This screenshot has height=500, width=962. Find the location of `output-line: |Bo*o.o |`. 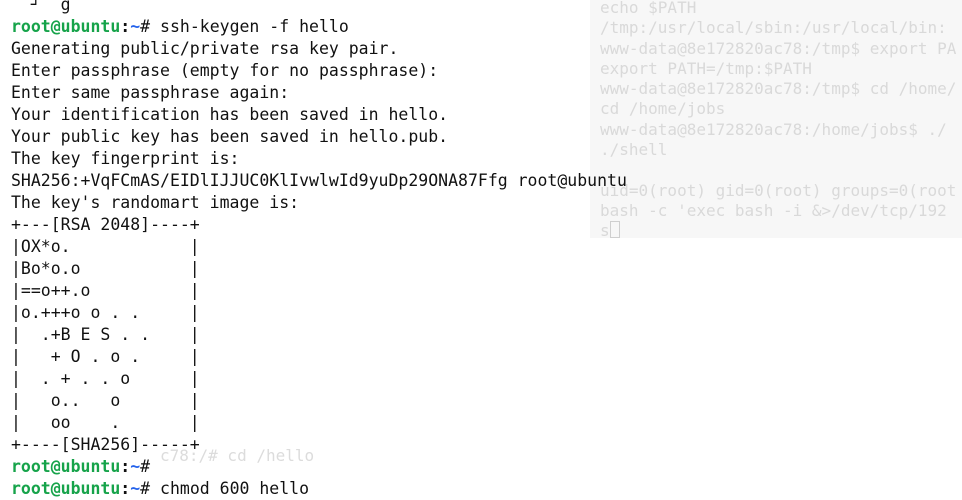

output-line: |Bo*o.o | is located at coordinates (105, 268).